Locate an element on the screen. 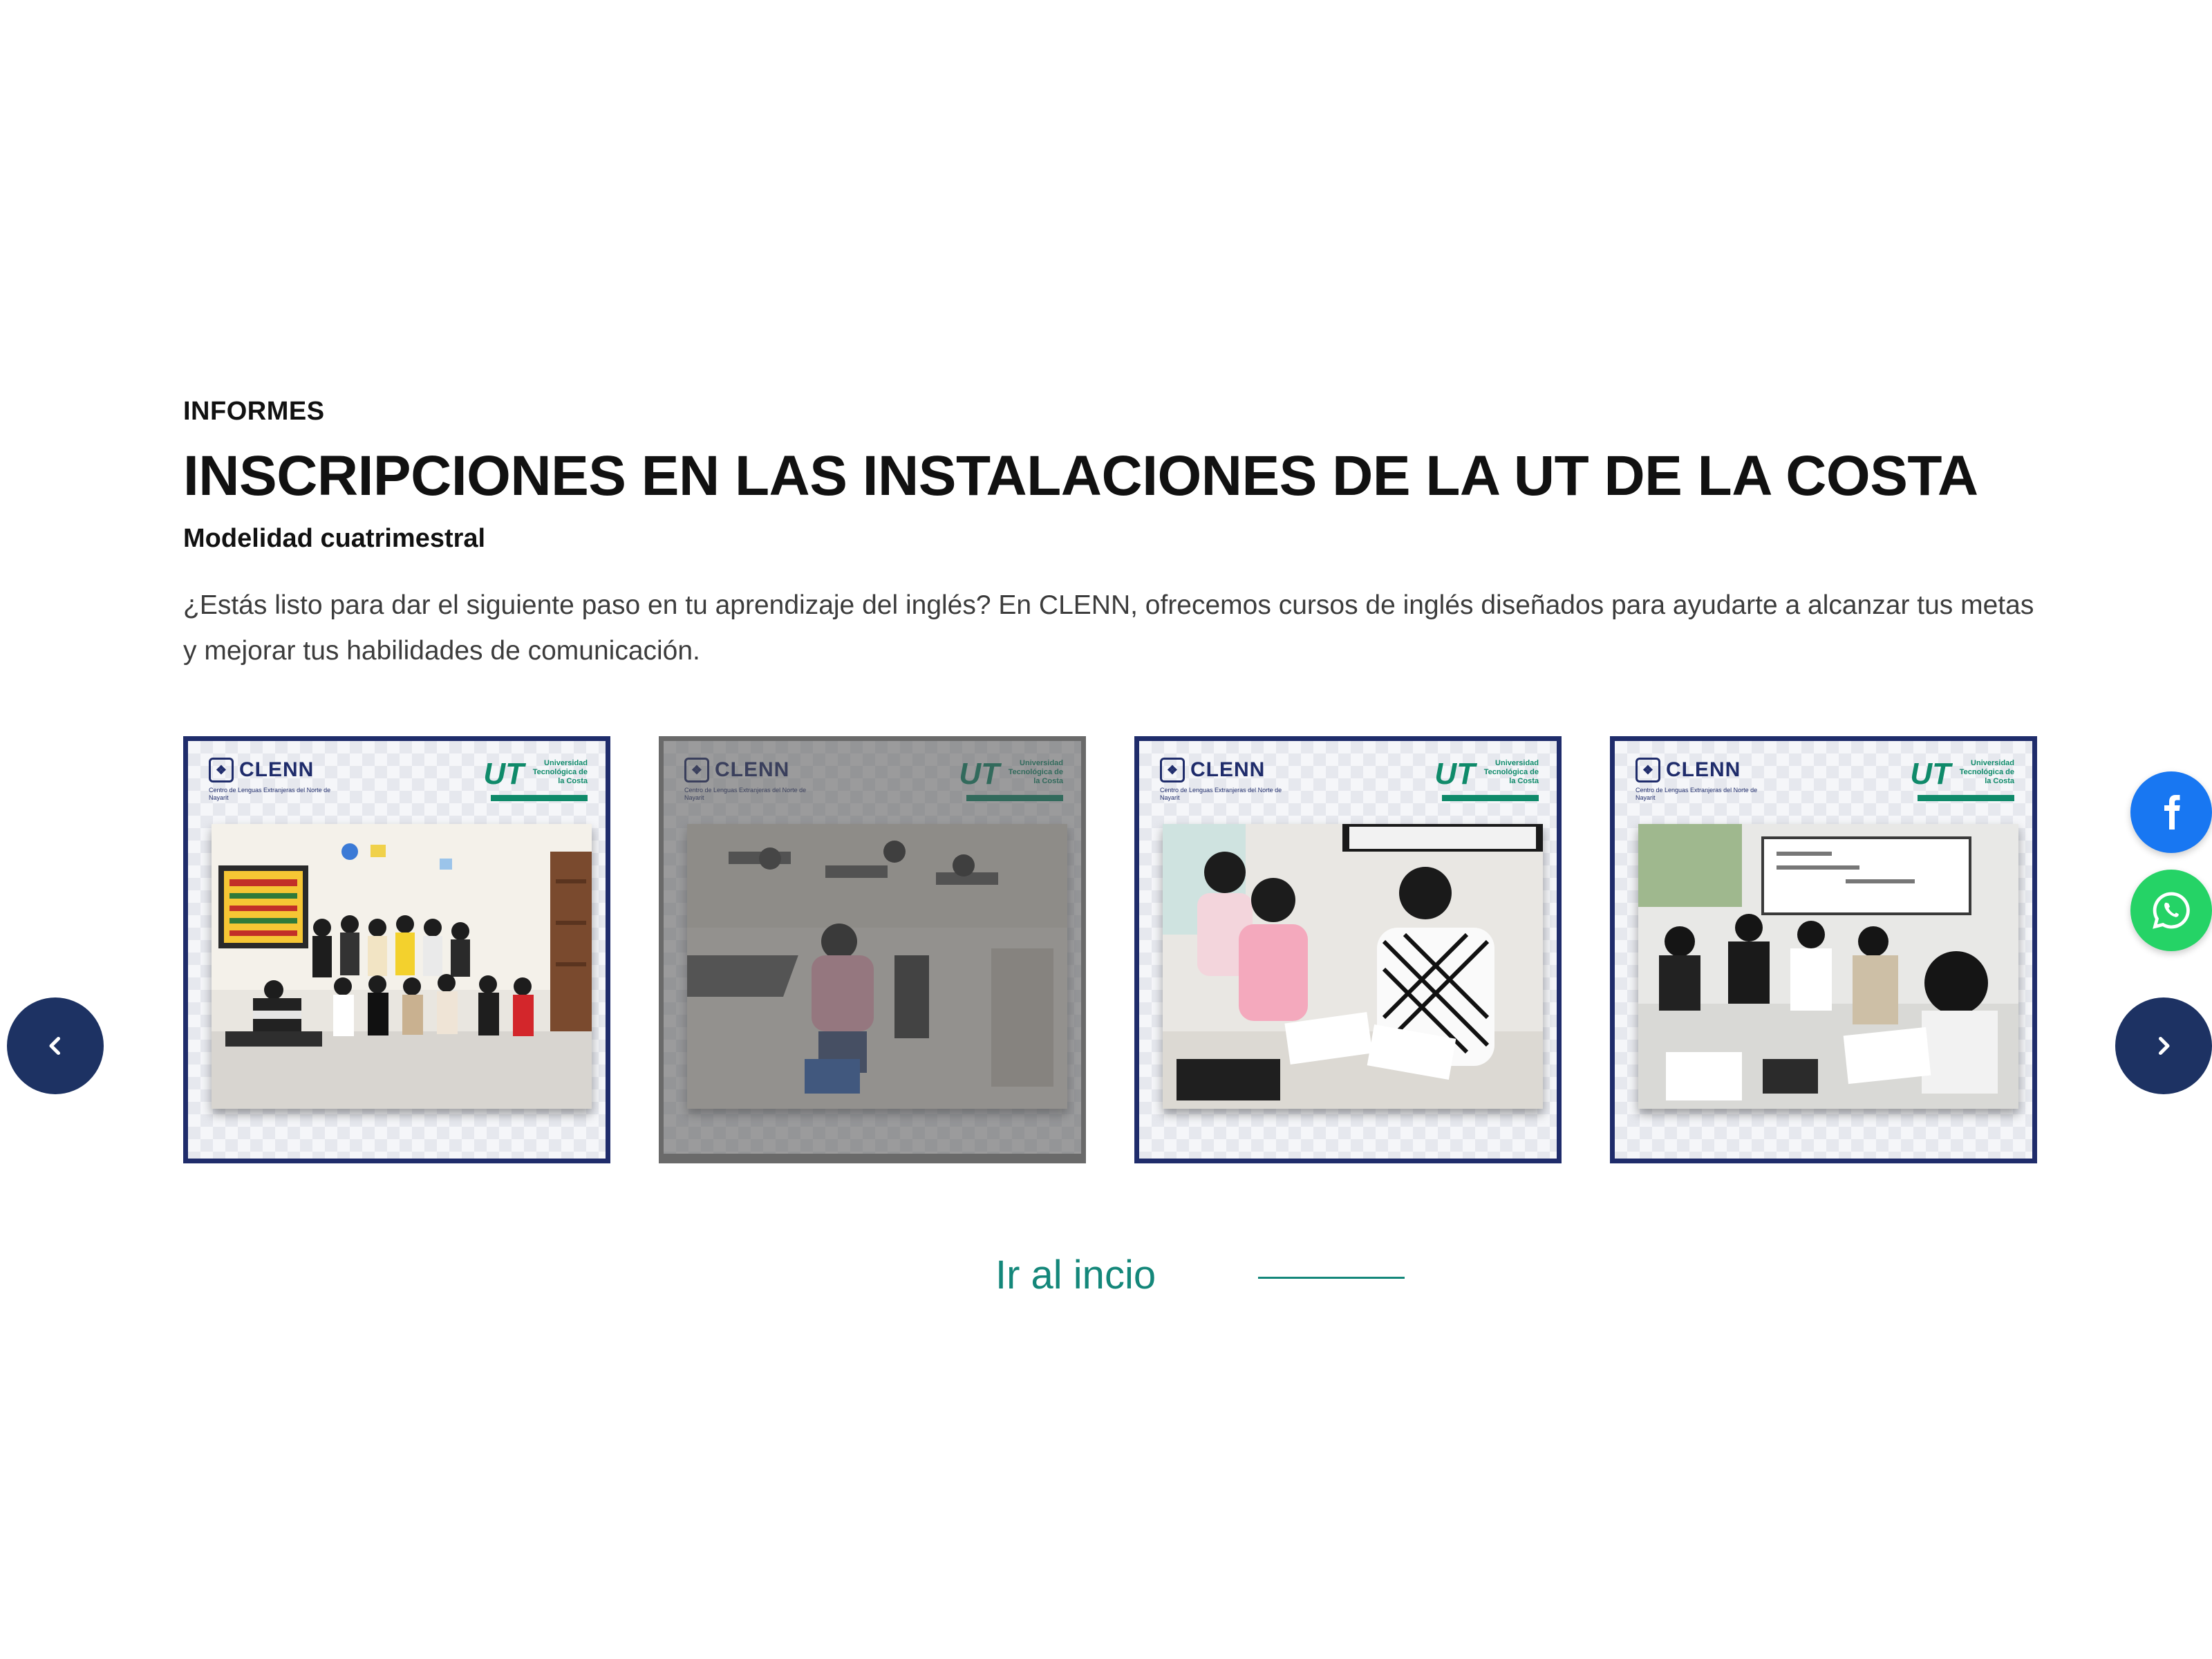 This screenshot has width=2212, height=1659. facebook-icon is located at coordinates (2172, 812).